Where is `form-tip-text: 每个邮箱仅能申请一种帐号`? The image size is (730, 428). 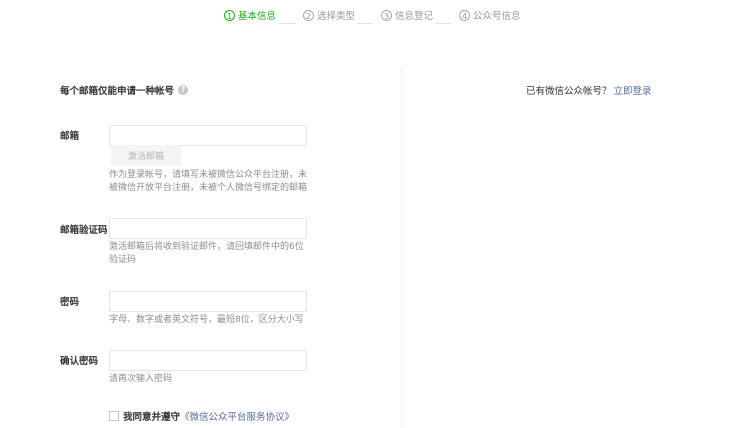
form-tip-text: 每个邮箱仅能申请一种帐号 is located at coordinates (117, 91).